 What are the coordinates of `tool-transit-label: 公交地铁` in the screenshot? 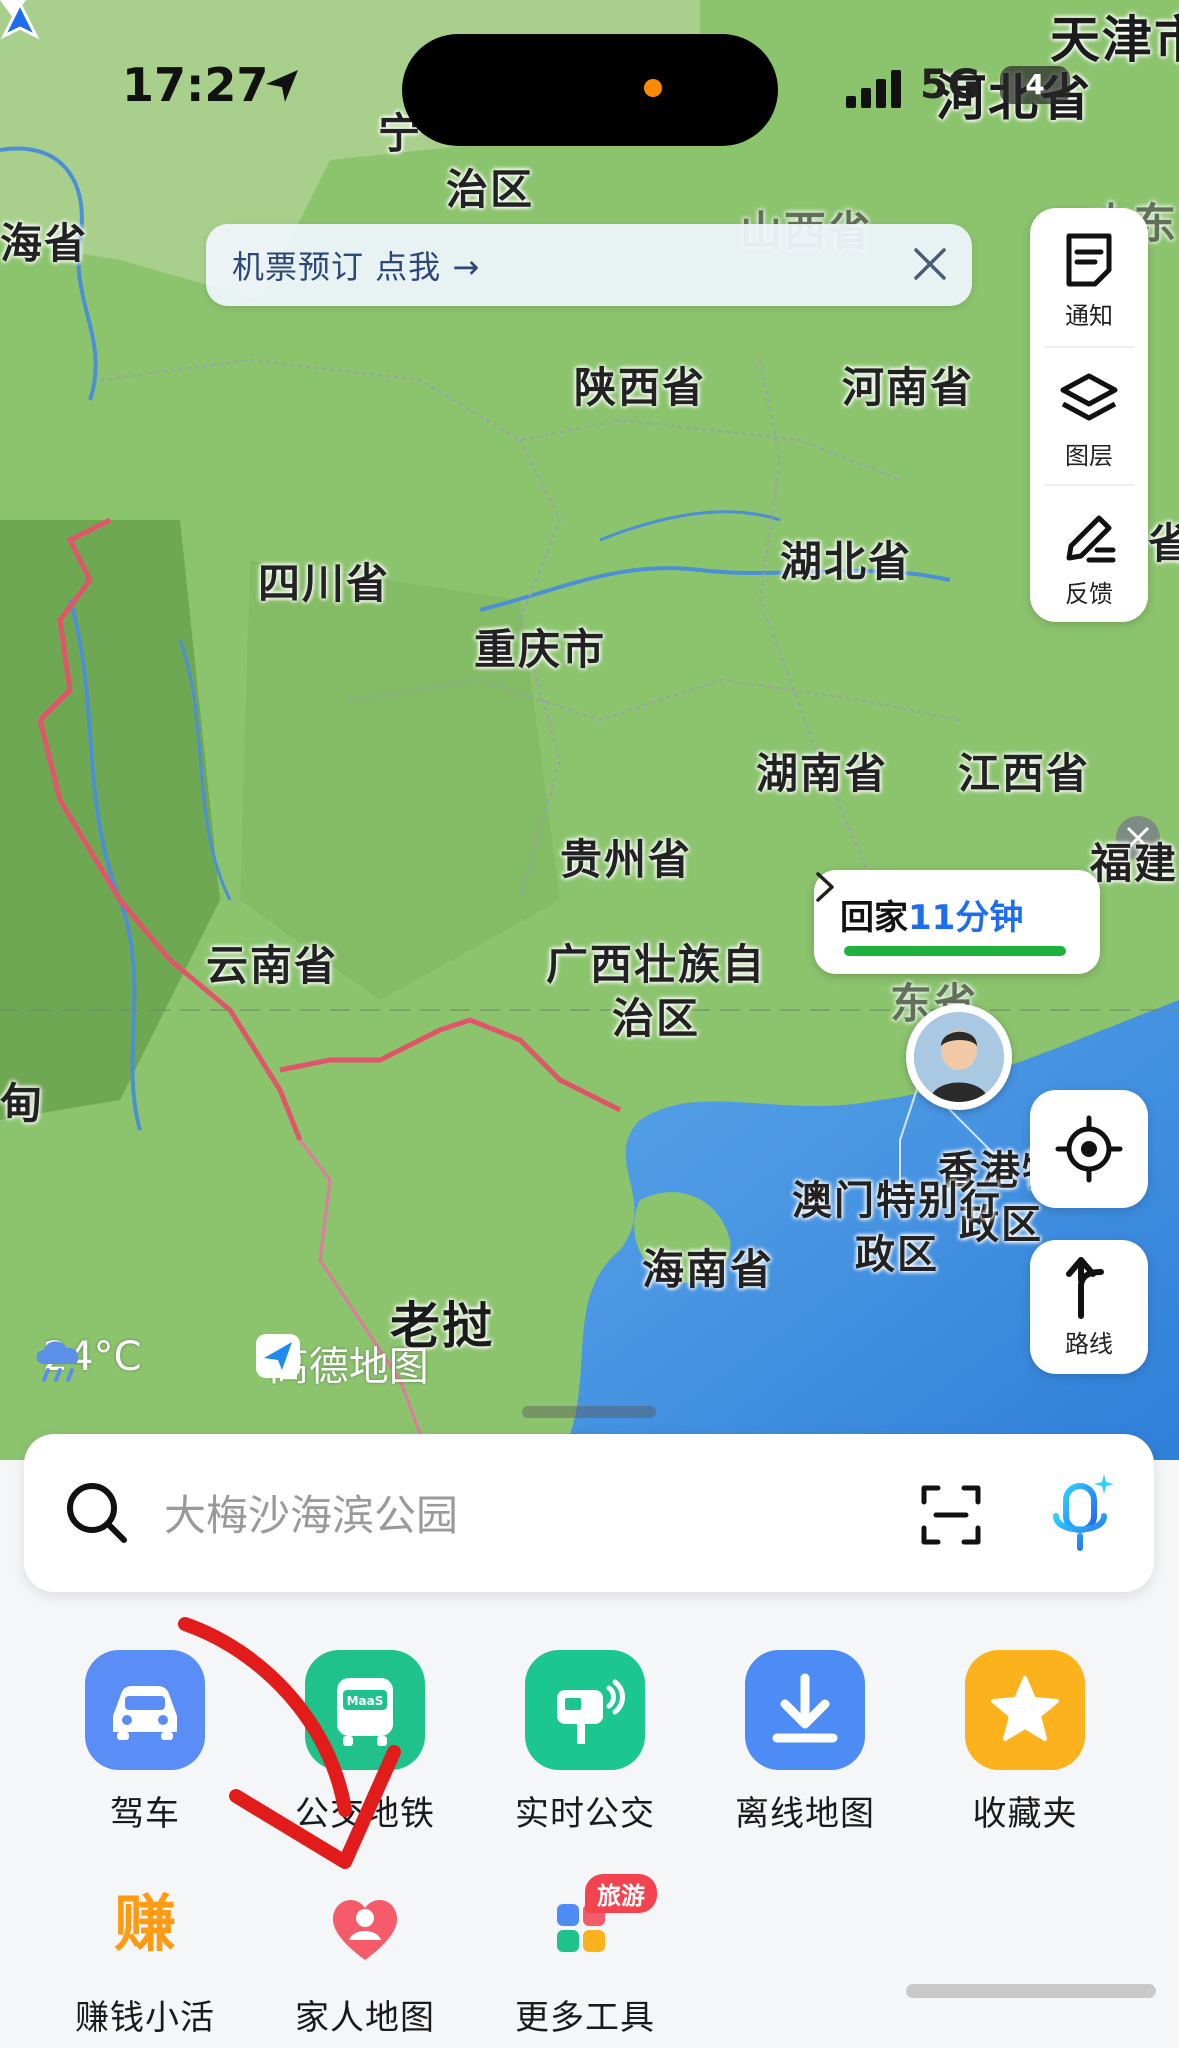 It's located at (365, 1814).